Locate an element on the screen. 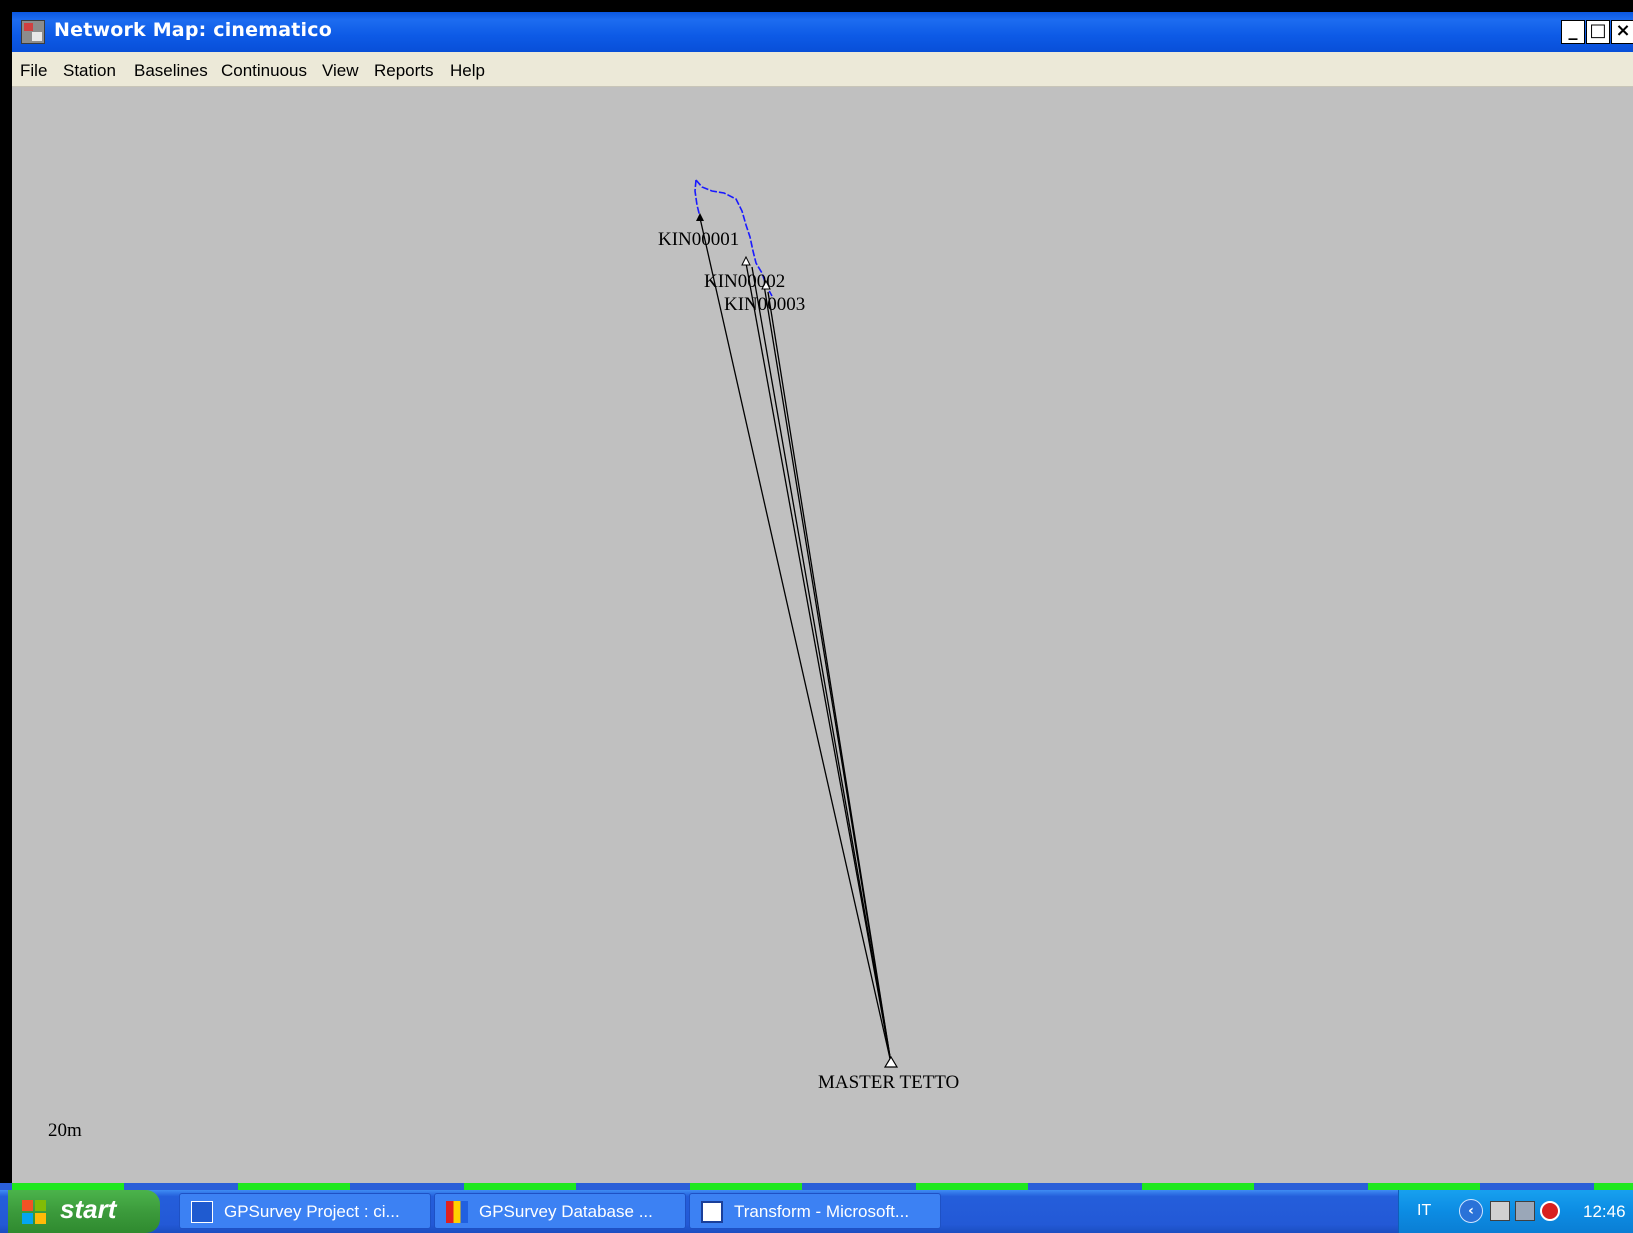  menu-continuous: Continuous is located at coordinates (264, 71).